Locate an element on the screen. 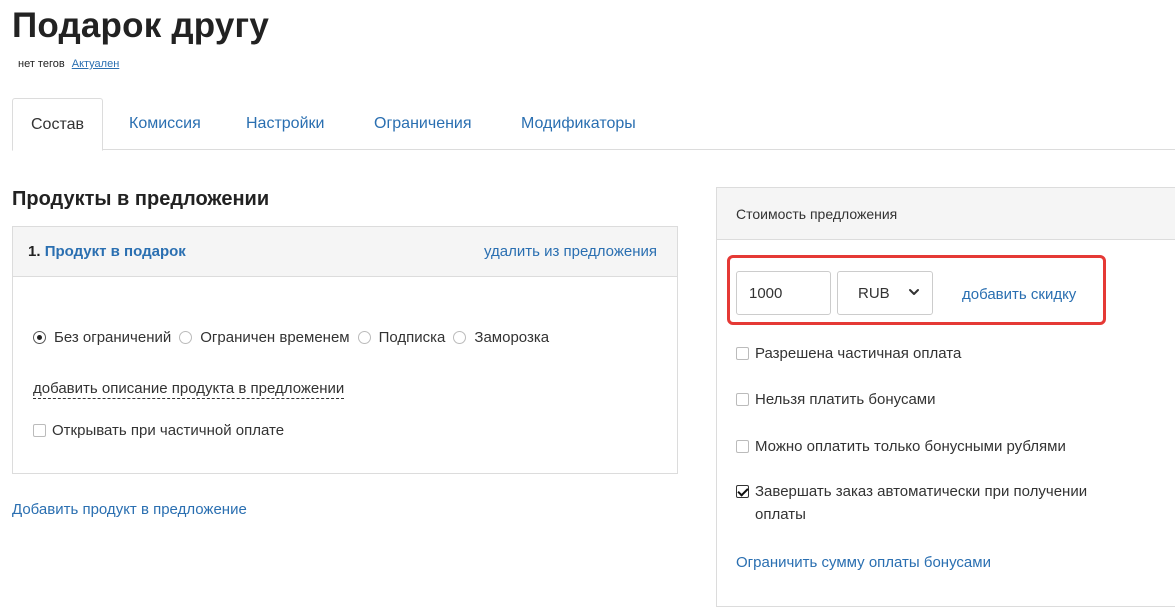 Image resolution: width=1175 pixels, height=607 pixels. radio-label: Заморозка is located at coordinates (512, 337).